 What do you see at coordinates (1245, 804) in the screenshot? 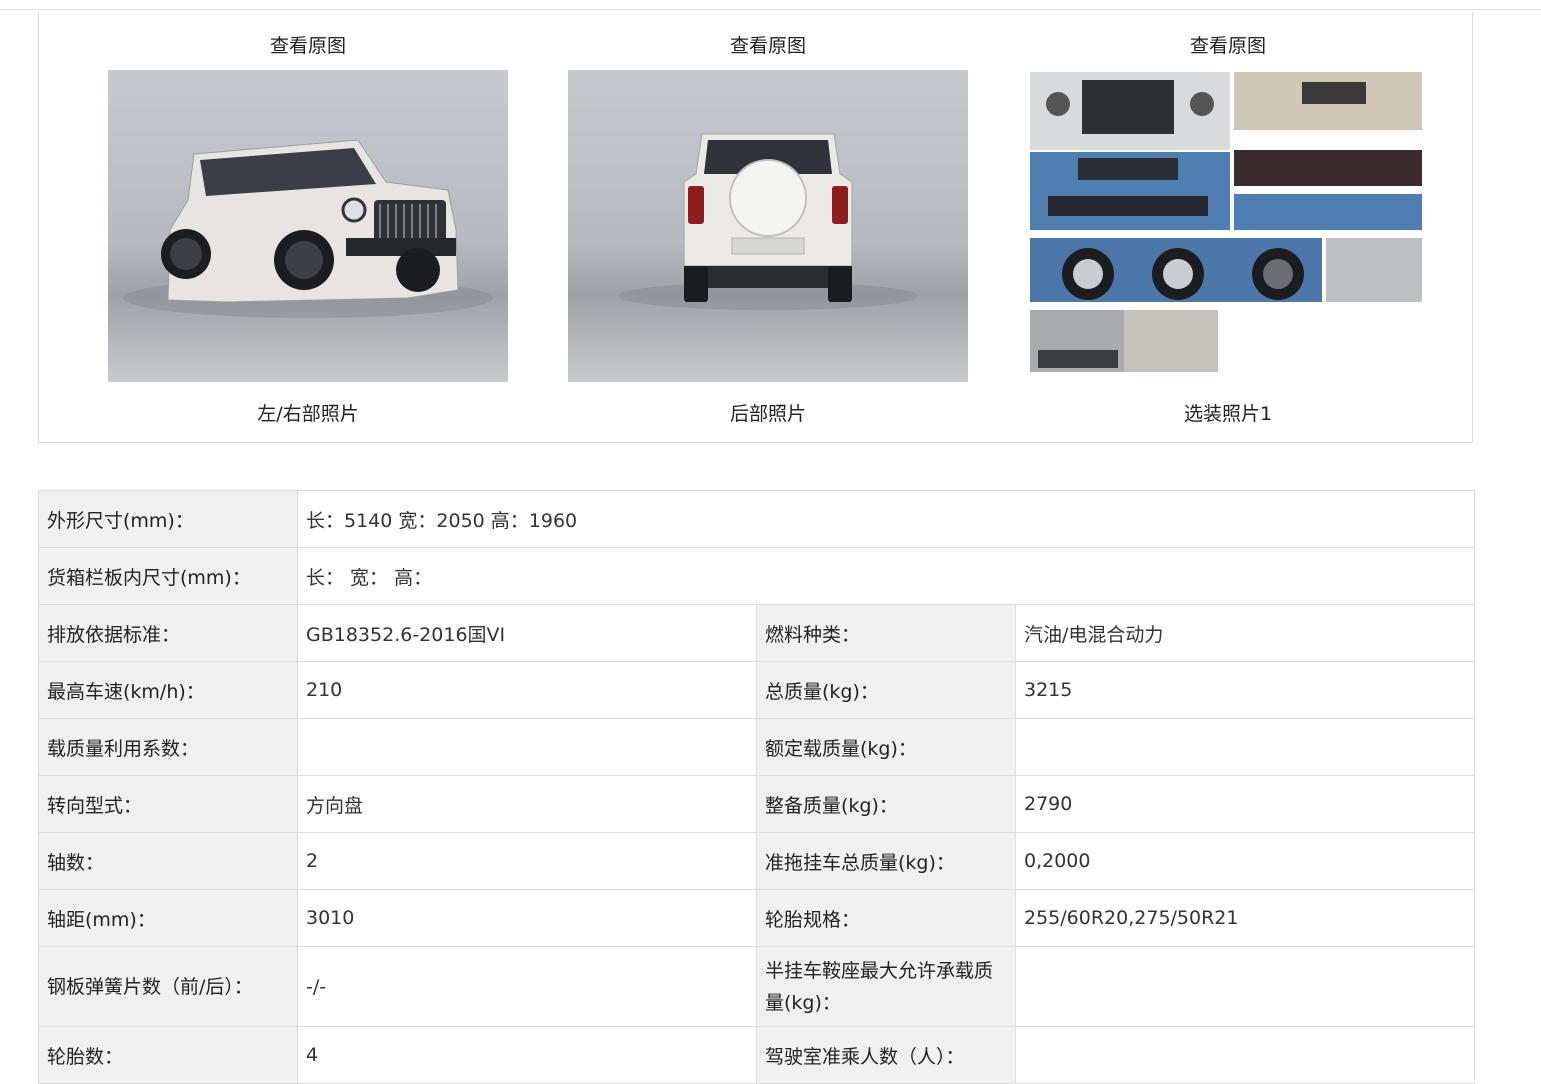
I see `spec-value: 2790` at bounding box center [1245, 804].